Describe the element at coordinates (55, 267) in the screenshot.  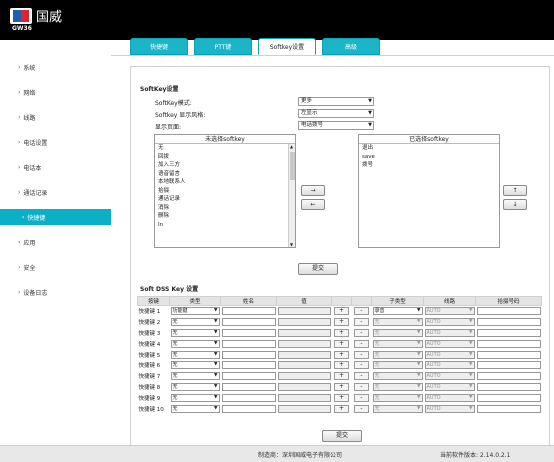
I see `sidebar-item: › 安全` at that location.